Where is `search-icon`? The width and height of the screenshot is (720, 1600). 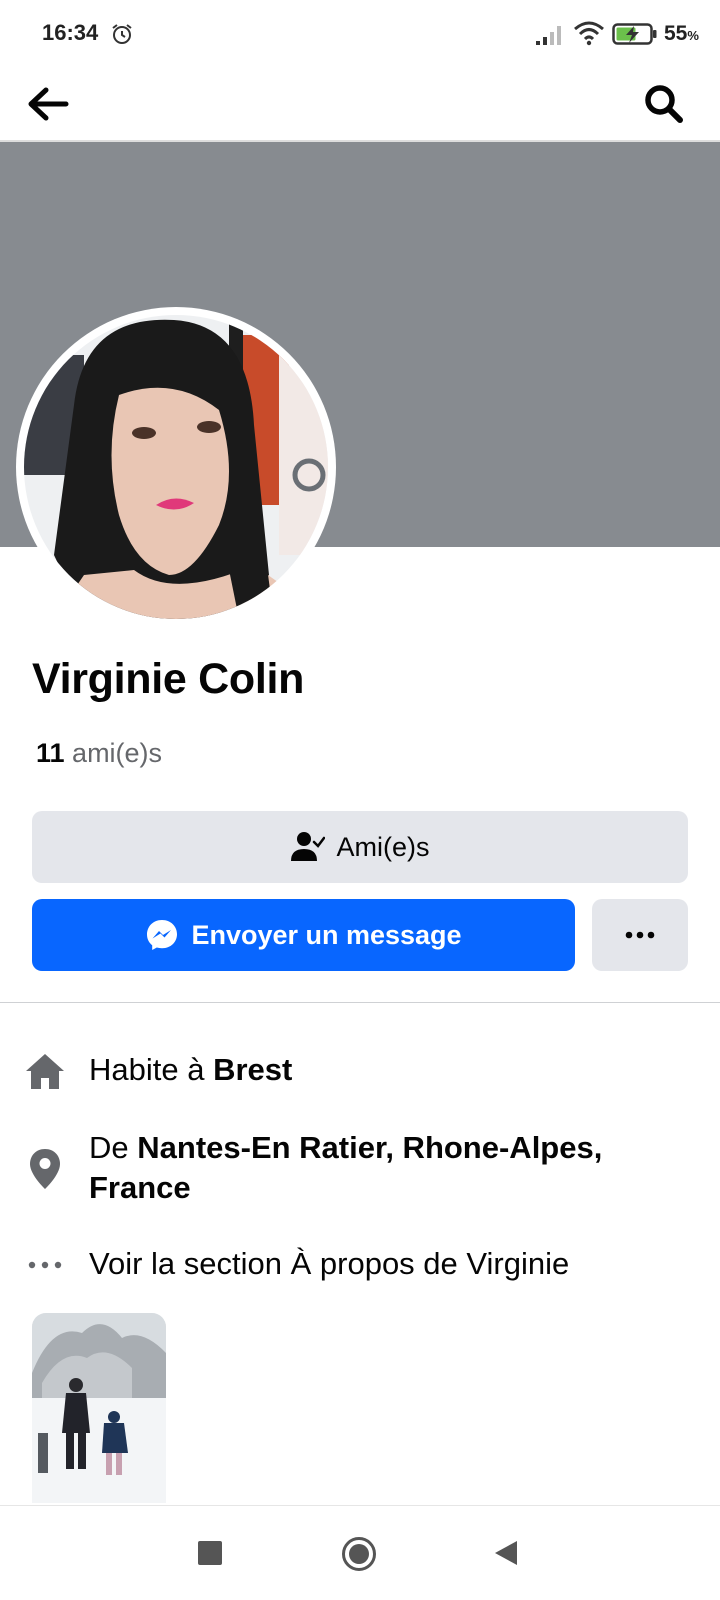
search-icon is located at coordinates (664, 104).